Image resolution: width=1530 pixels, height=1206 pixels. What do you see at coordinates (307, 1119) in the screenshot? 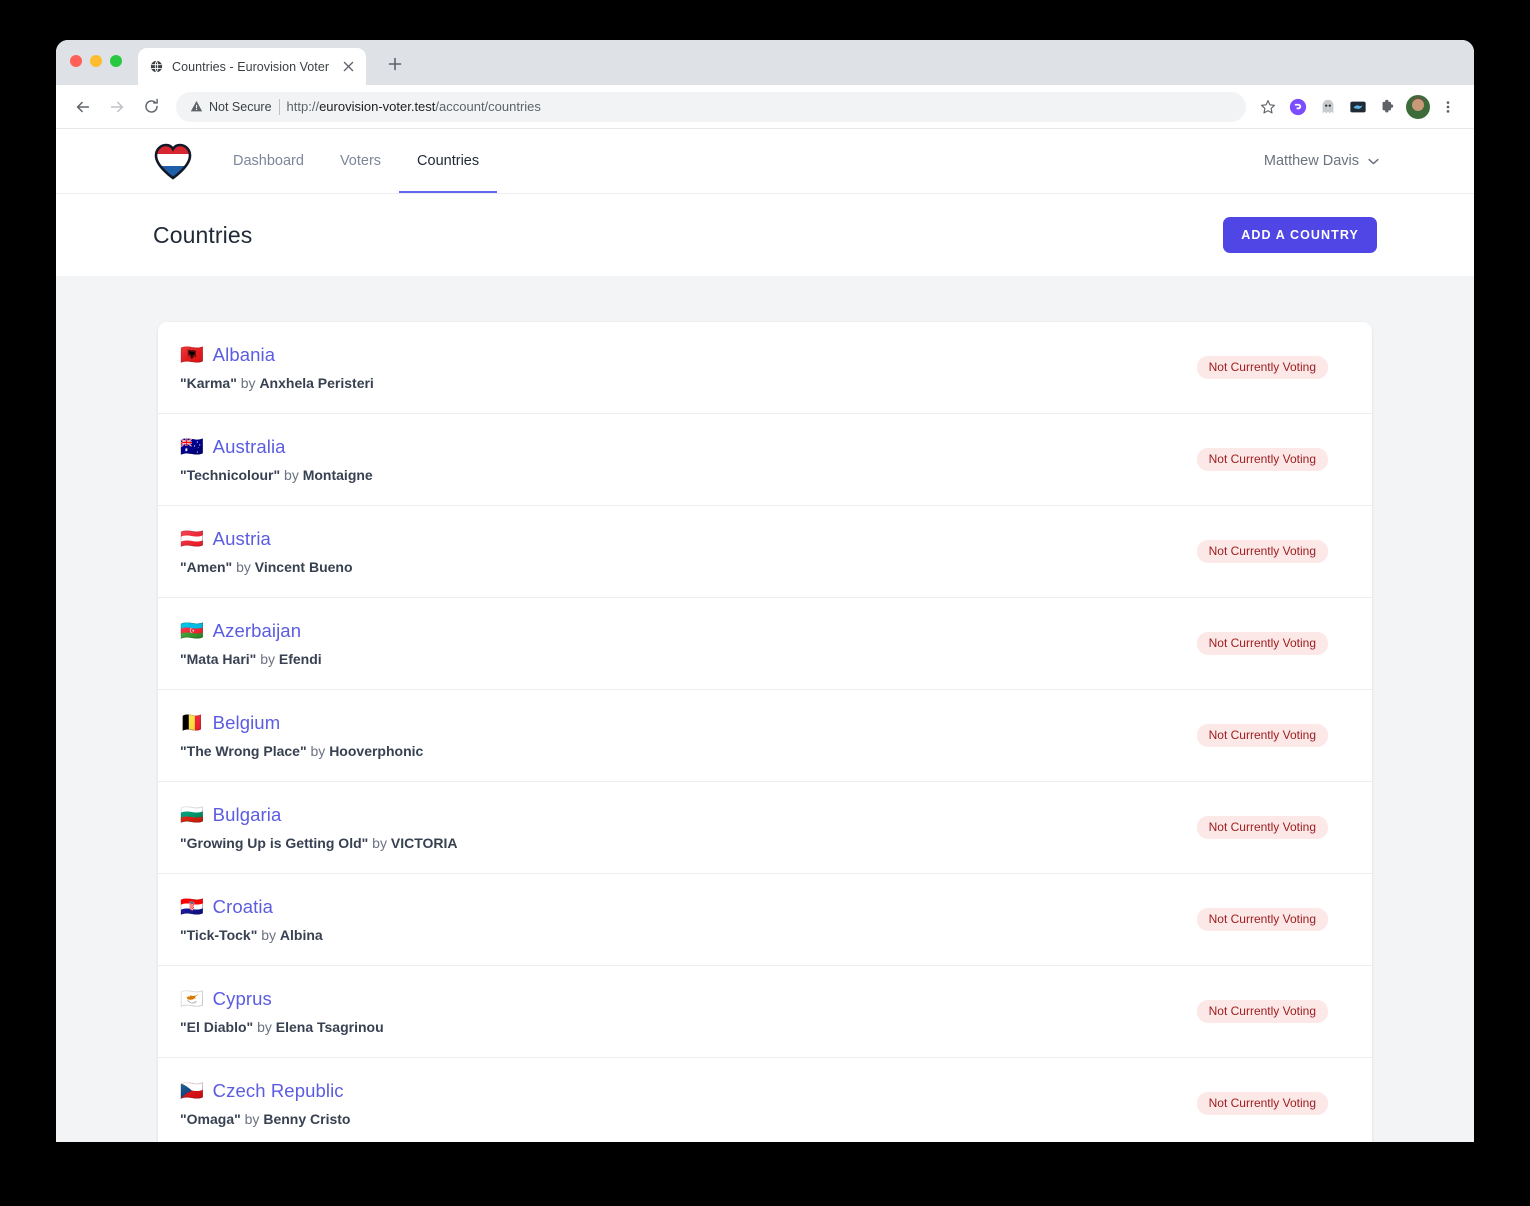
I see `artist-name: Benny Cristo` at bounding box center [307, 1119].